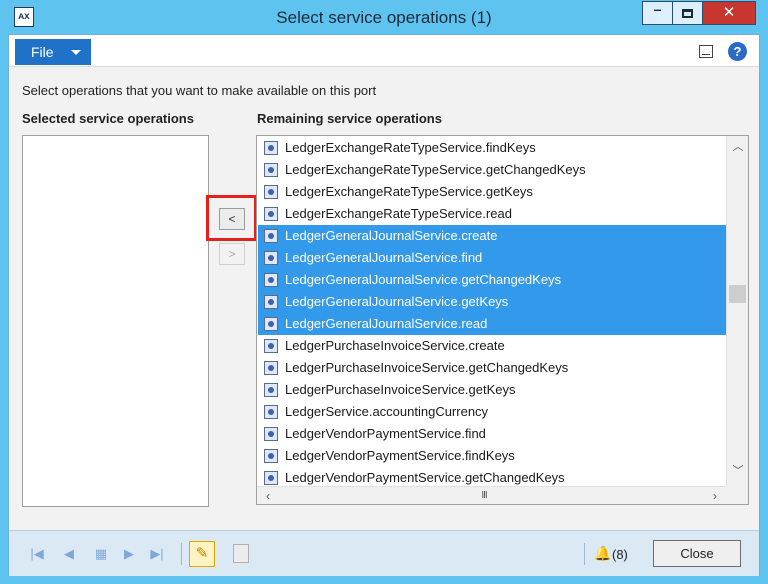 The image size is (768, 584). I want to click on bottom-toolbar: |◀ ◀ ▦ ▶ ▶| ✎ 🔔 (8) Close, so click(384, 553).